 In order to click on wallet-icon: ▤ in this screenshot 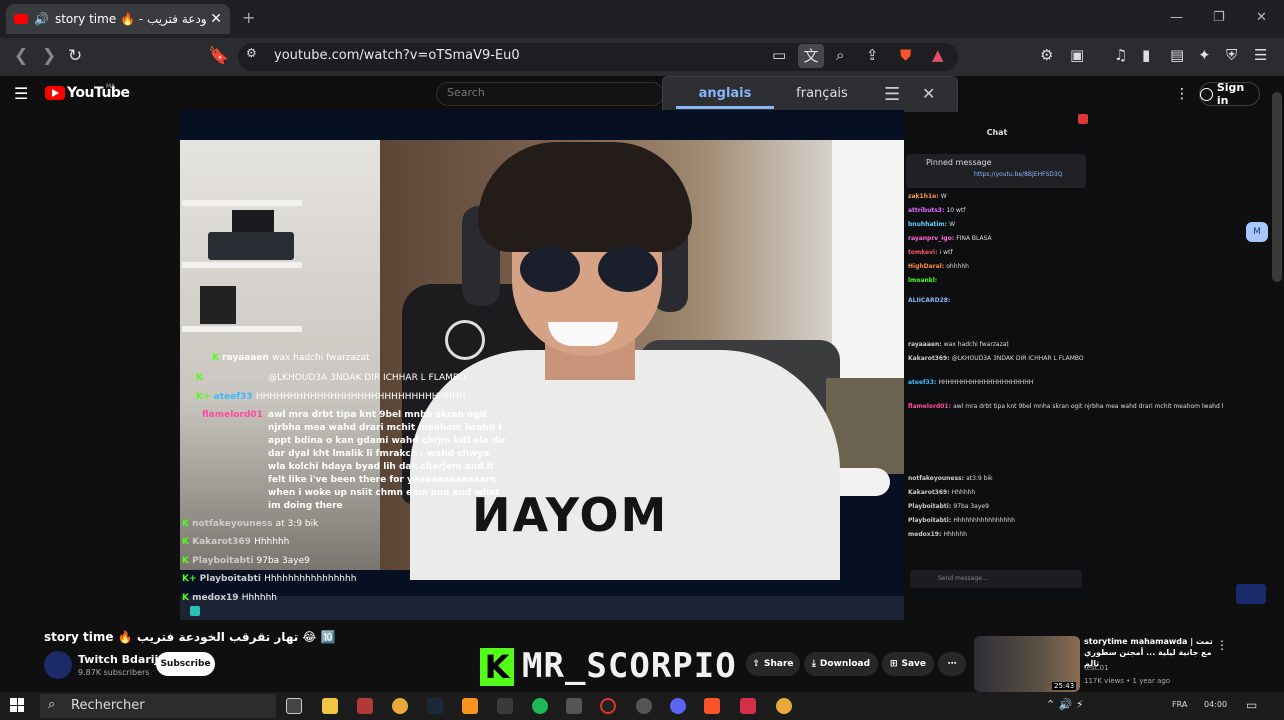, I will do `click(1177, 55)`.